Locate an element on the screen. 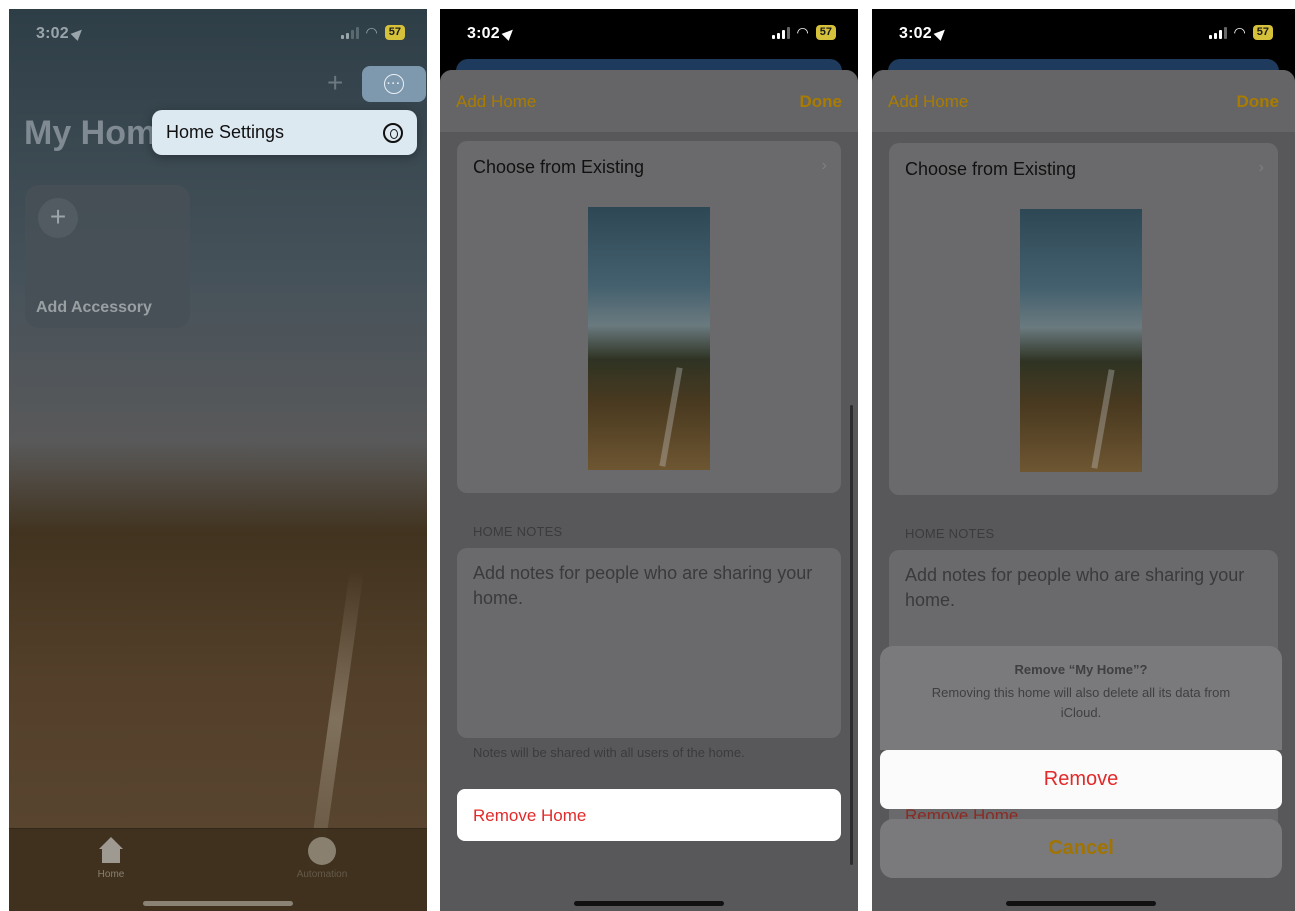 The height and width of the screenshot is (911, 1295). plus-icon: + is located at coordinates (58, 218).